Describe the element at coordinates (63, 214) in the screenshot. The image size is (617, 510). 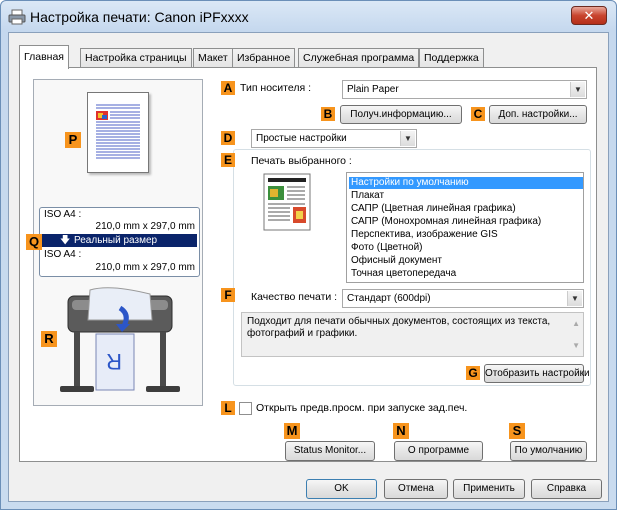
I see `input-size-label: ISO A4 :` at that location.